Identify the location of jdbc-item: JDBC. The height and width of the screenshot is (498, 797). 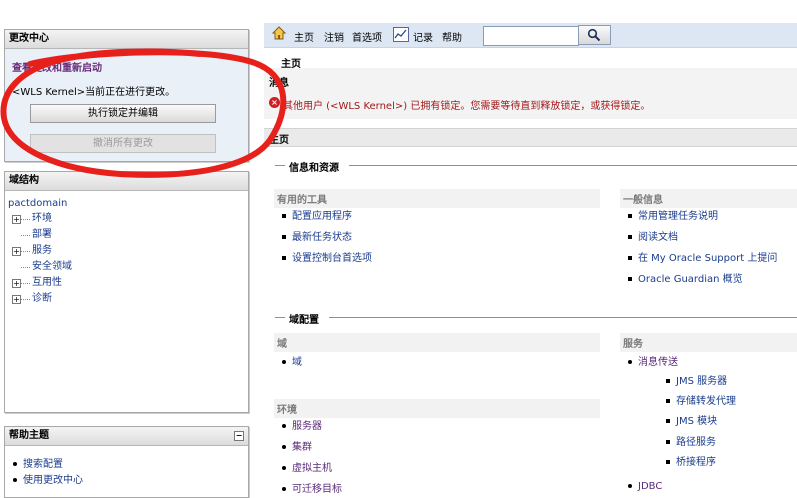
(645, 487).